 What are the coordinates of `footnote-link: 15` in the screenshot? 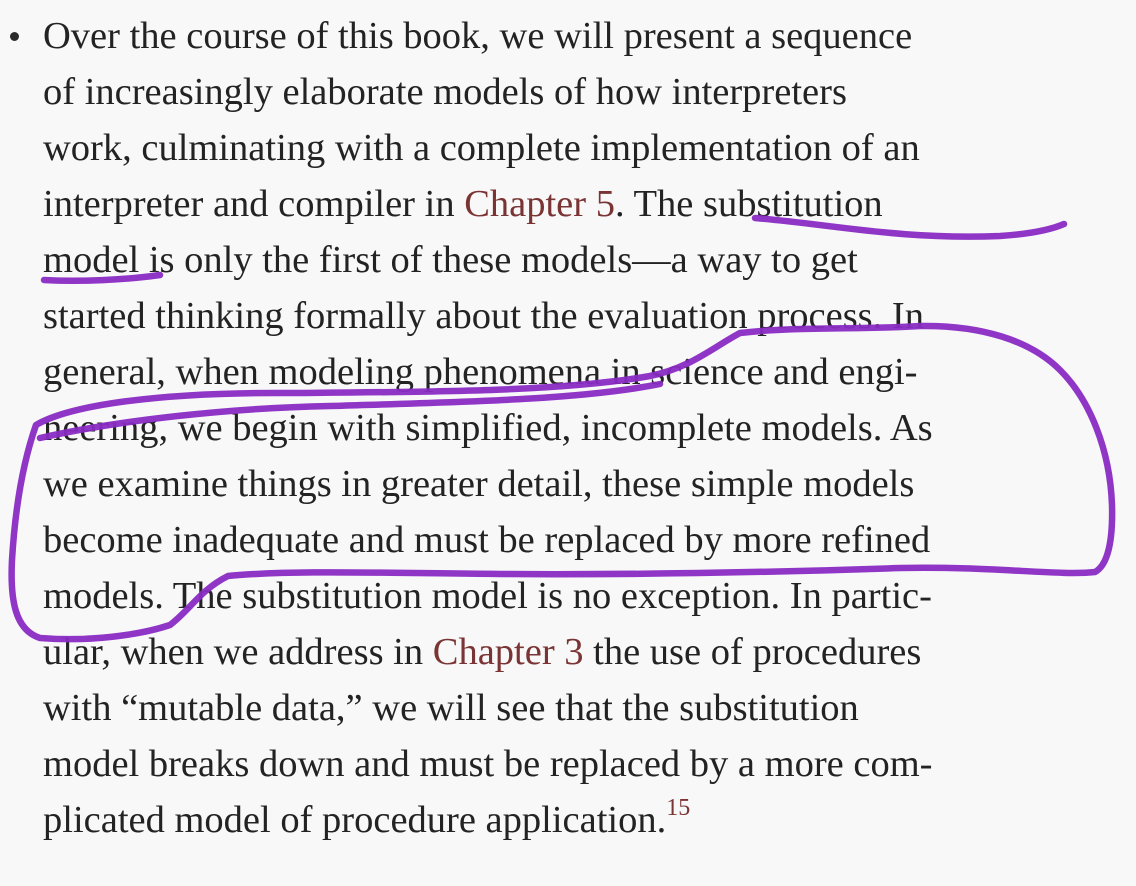 It's located at (678, 808).